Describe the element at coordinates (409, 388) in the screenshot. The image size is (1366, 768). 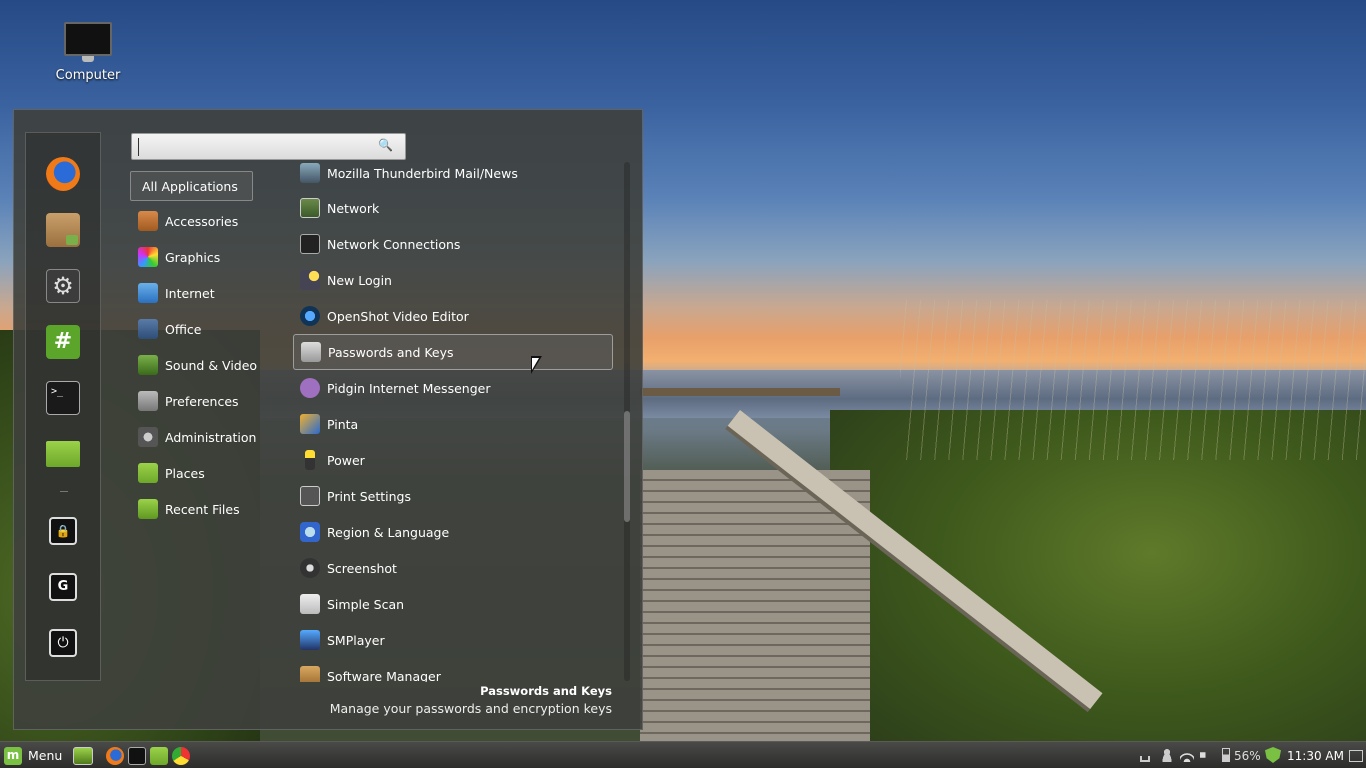
I see `app-label: Pidgin Internet Messenger` at that location.